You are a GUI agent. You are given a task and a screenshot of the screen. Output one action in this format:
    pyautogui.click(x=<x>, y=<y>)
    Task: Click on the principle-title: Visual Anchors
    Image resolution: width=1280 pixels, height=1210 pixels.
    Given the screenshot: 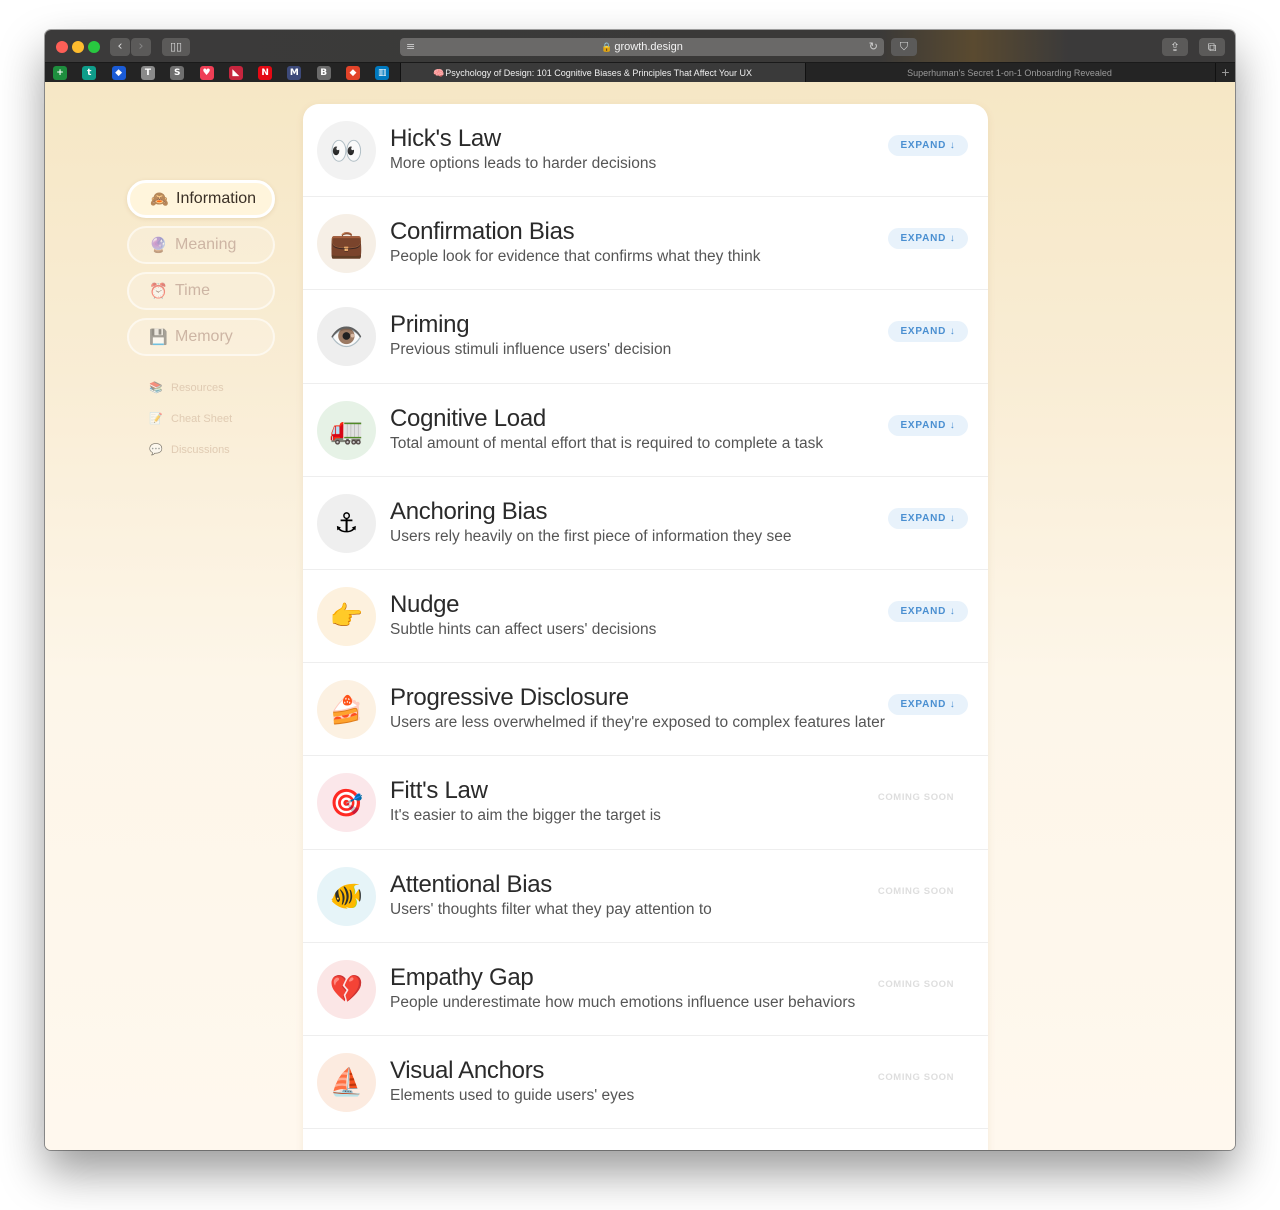 What is the action you would take?
    pyautogui.click(x=467, y=1070)
    